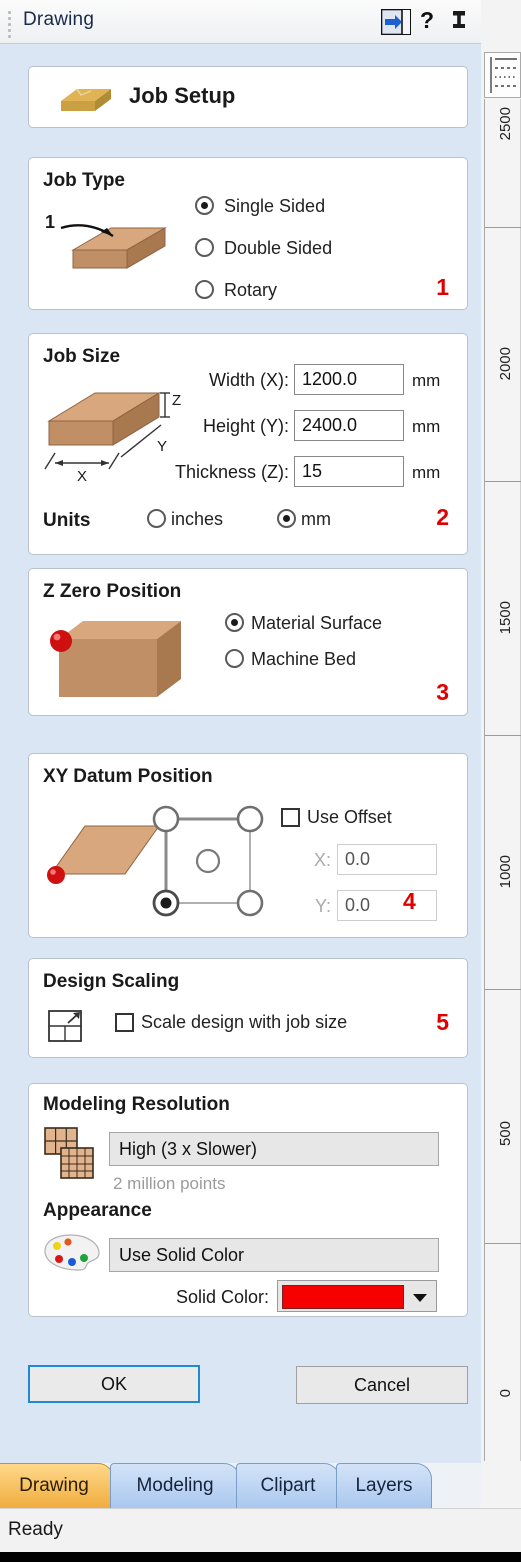 This screenshot has height=1562, width=521. I want to click on radio-units-inches, so click(156, 518).